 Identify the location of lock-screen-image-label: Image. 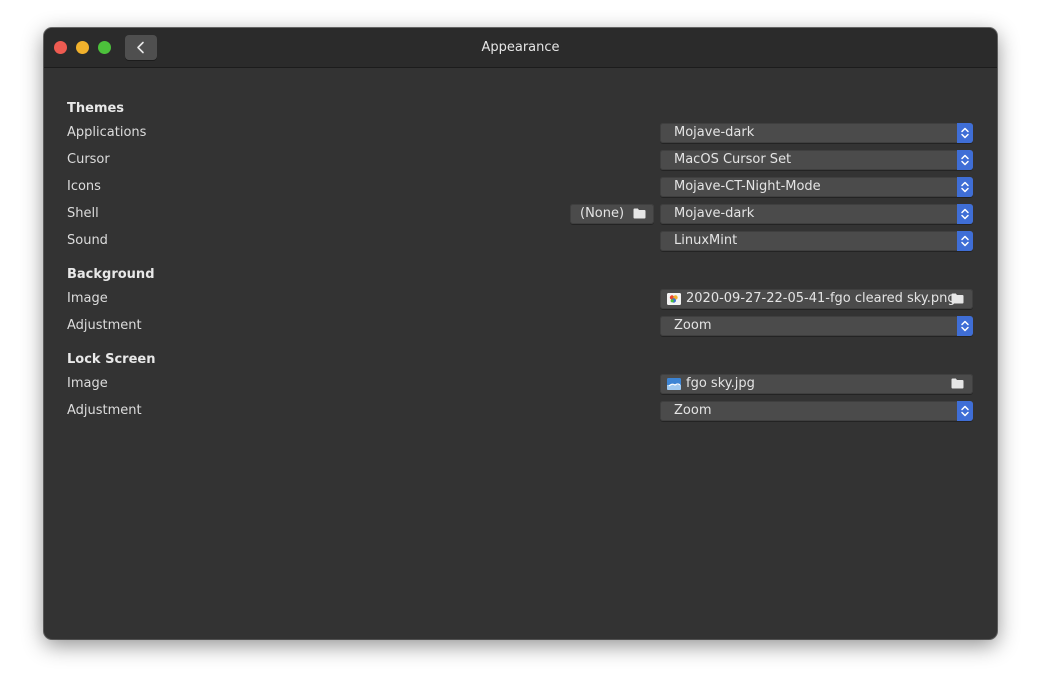
(87, 383).